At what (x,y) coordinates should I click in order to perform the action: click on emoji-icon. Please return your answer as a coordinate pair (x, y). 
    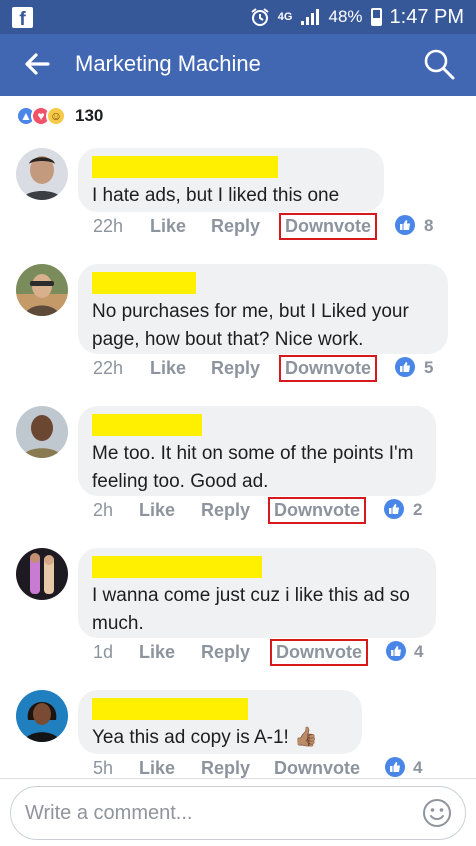
    Looking at the image, I should click on (437, 813).